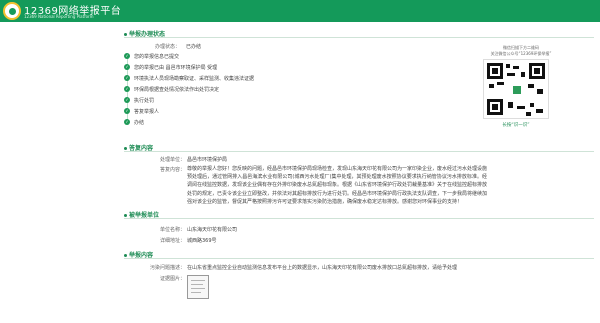 This screenshot has width=600, height=323. I want to click on wechat-logo-icon, so click(517, 90).